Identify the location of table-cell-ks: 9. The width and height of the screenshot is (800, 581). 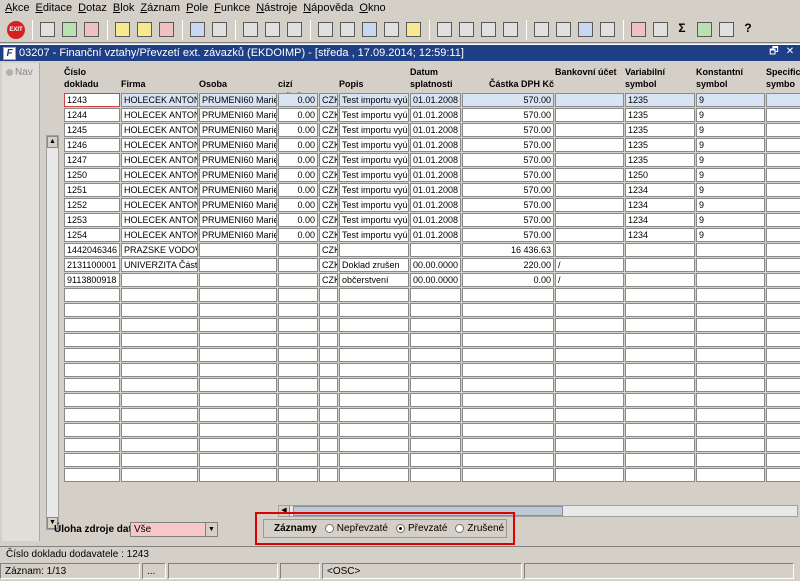
(730, 130).